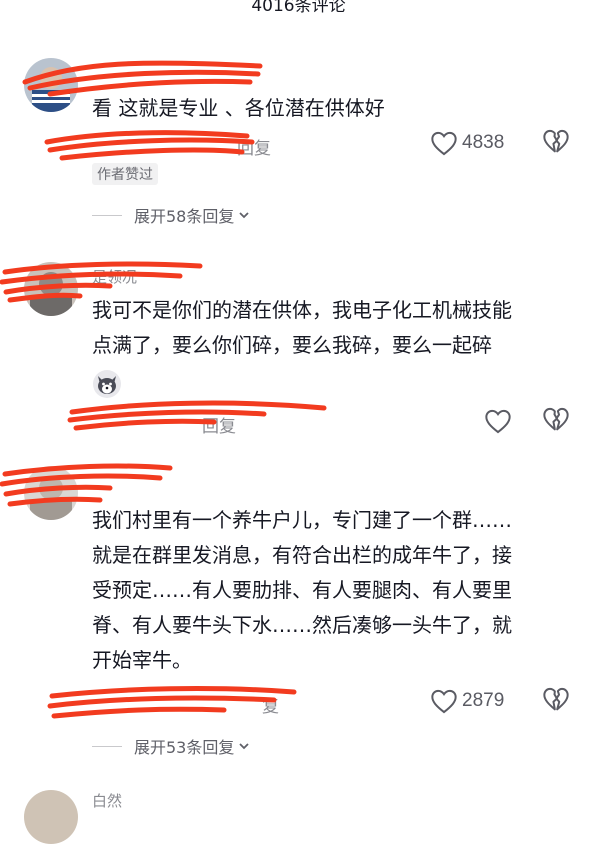  Describe the element at coordinates (270, 707) in the screenshot. I see `reply-button: 复` at that location.